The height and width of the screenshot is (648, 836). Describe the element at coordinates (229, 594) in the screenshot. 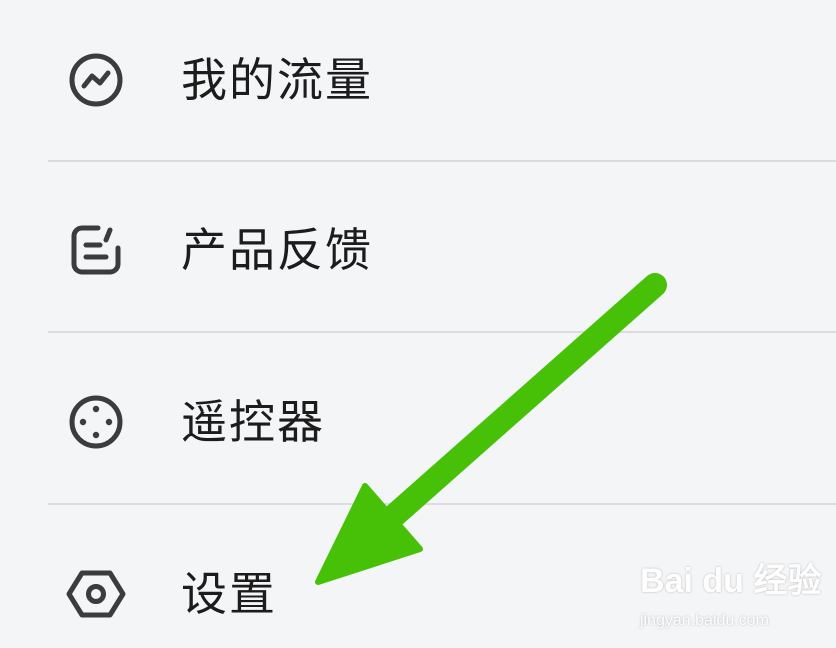

I see `menu-item-label: 设置` at that location.